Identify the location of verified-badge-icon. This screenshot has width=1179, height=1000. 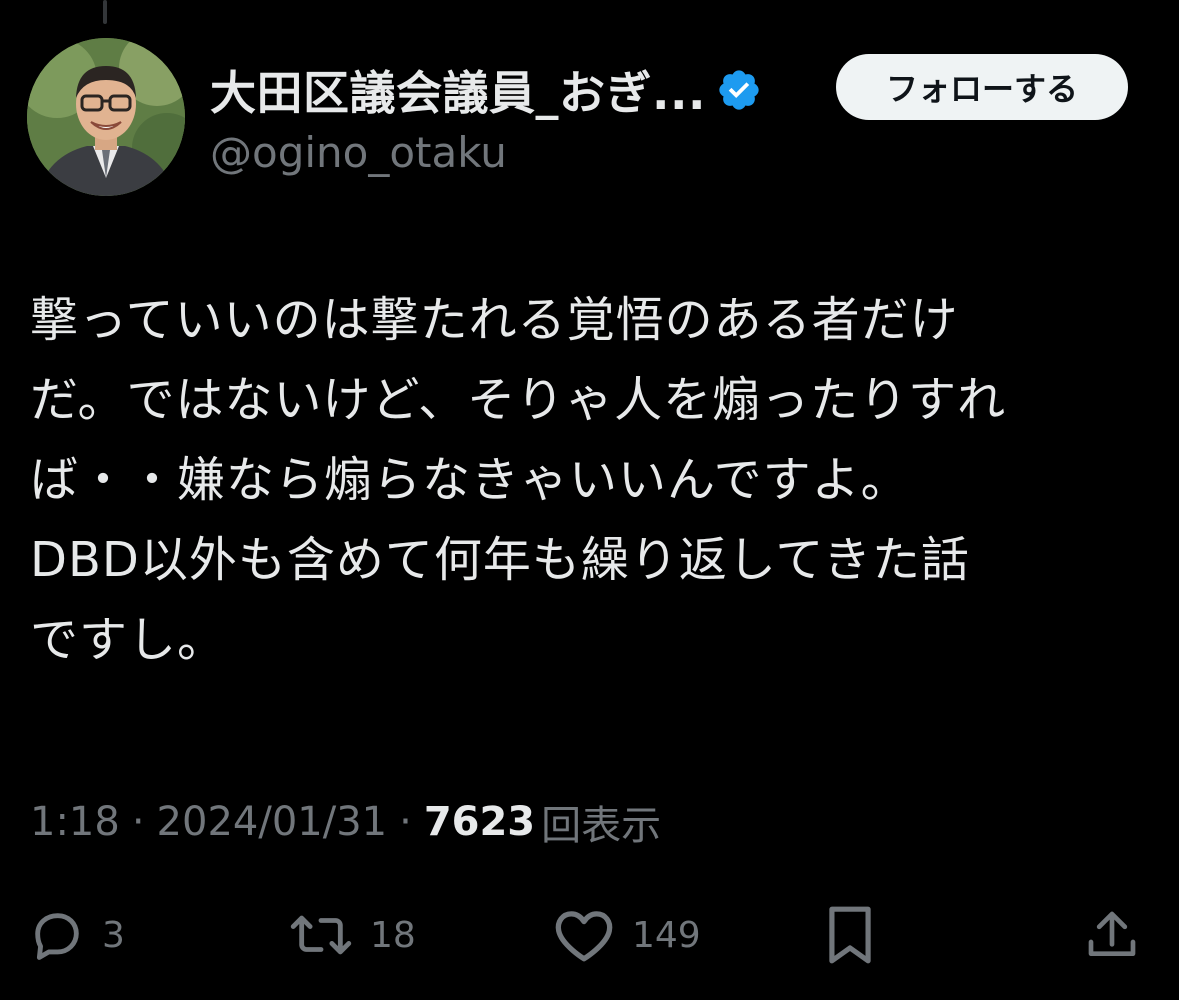
(739, 90).